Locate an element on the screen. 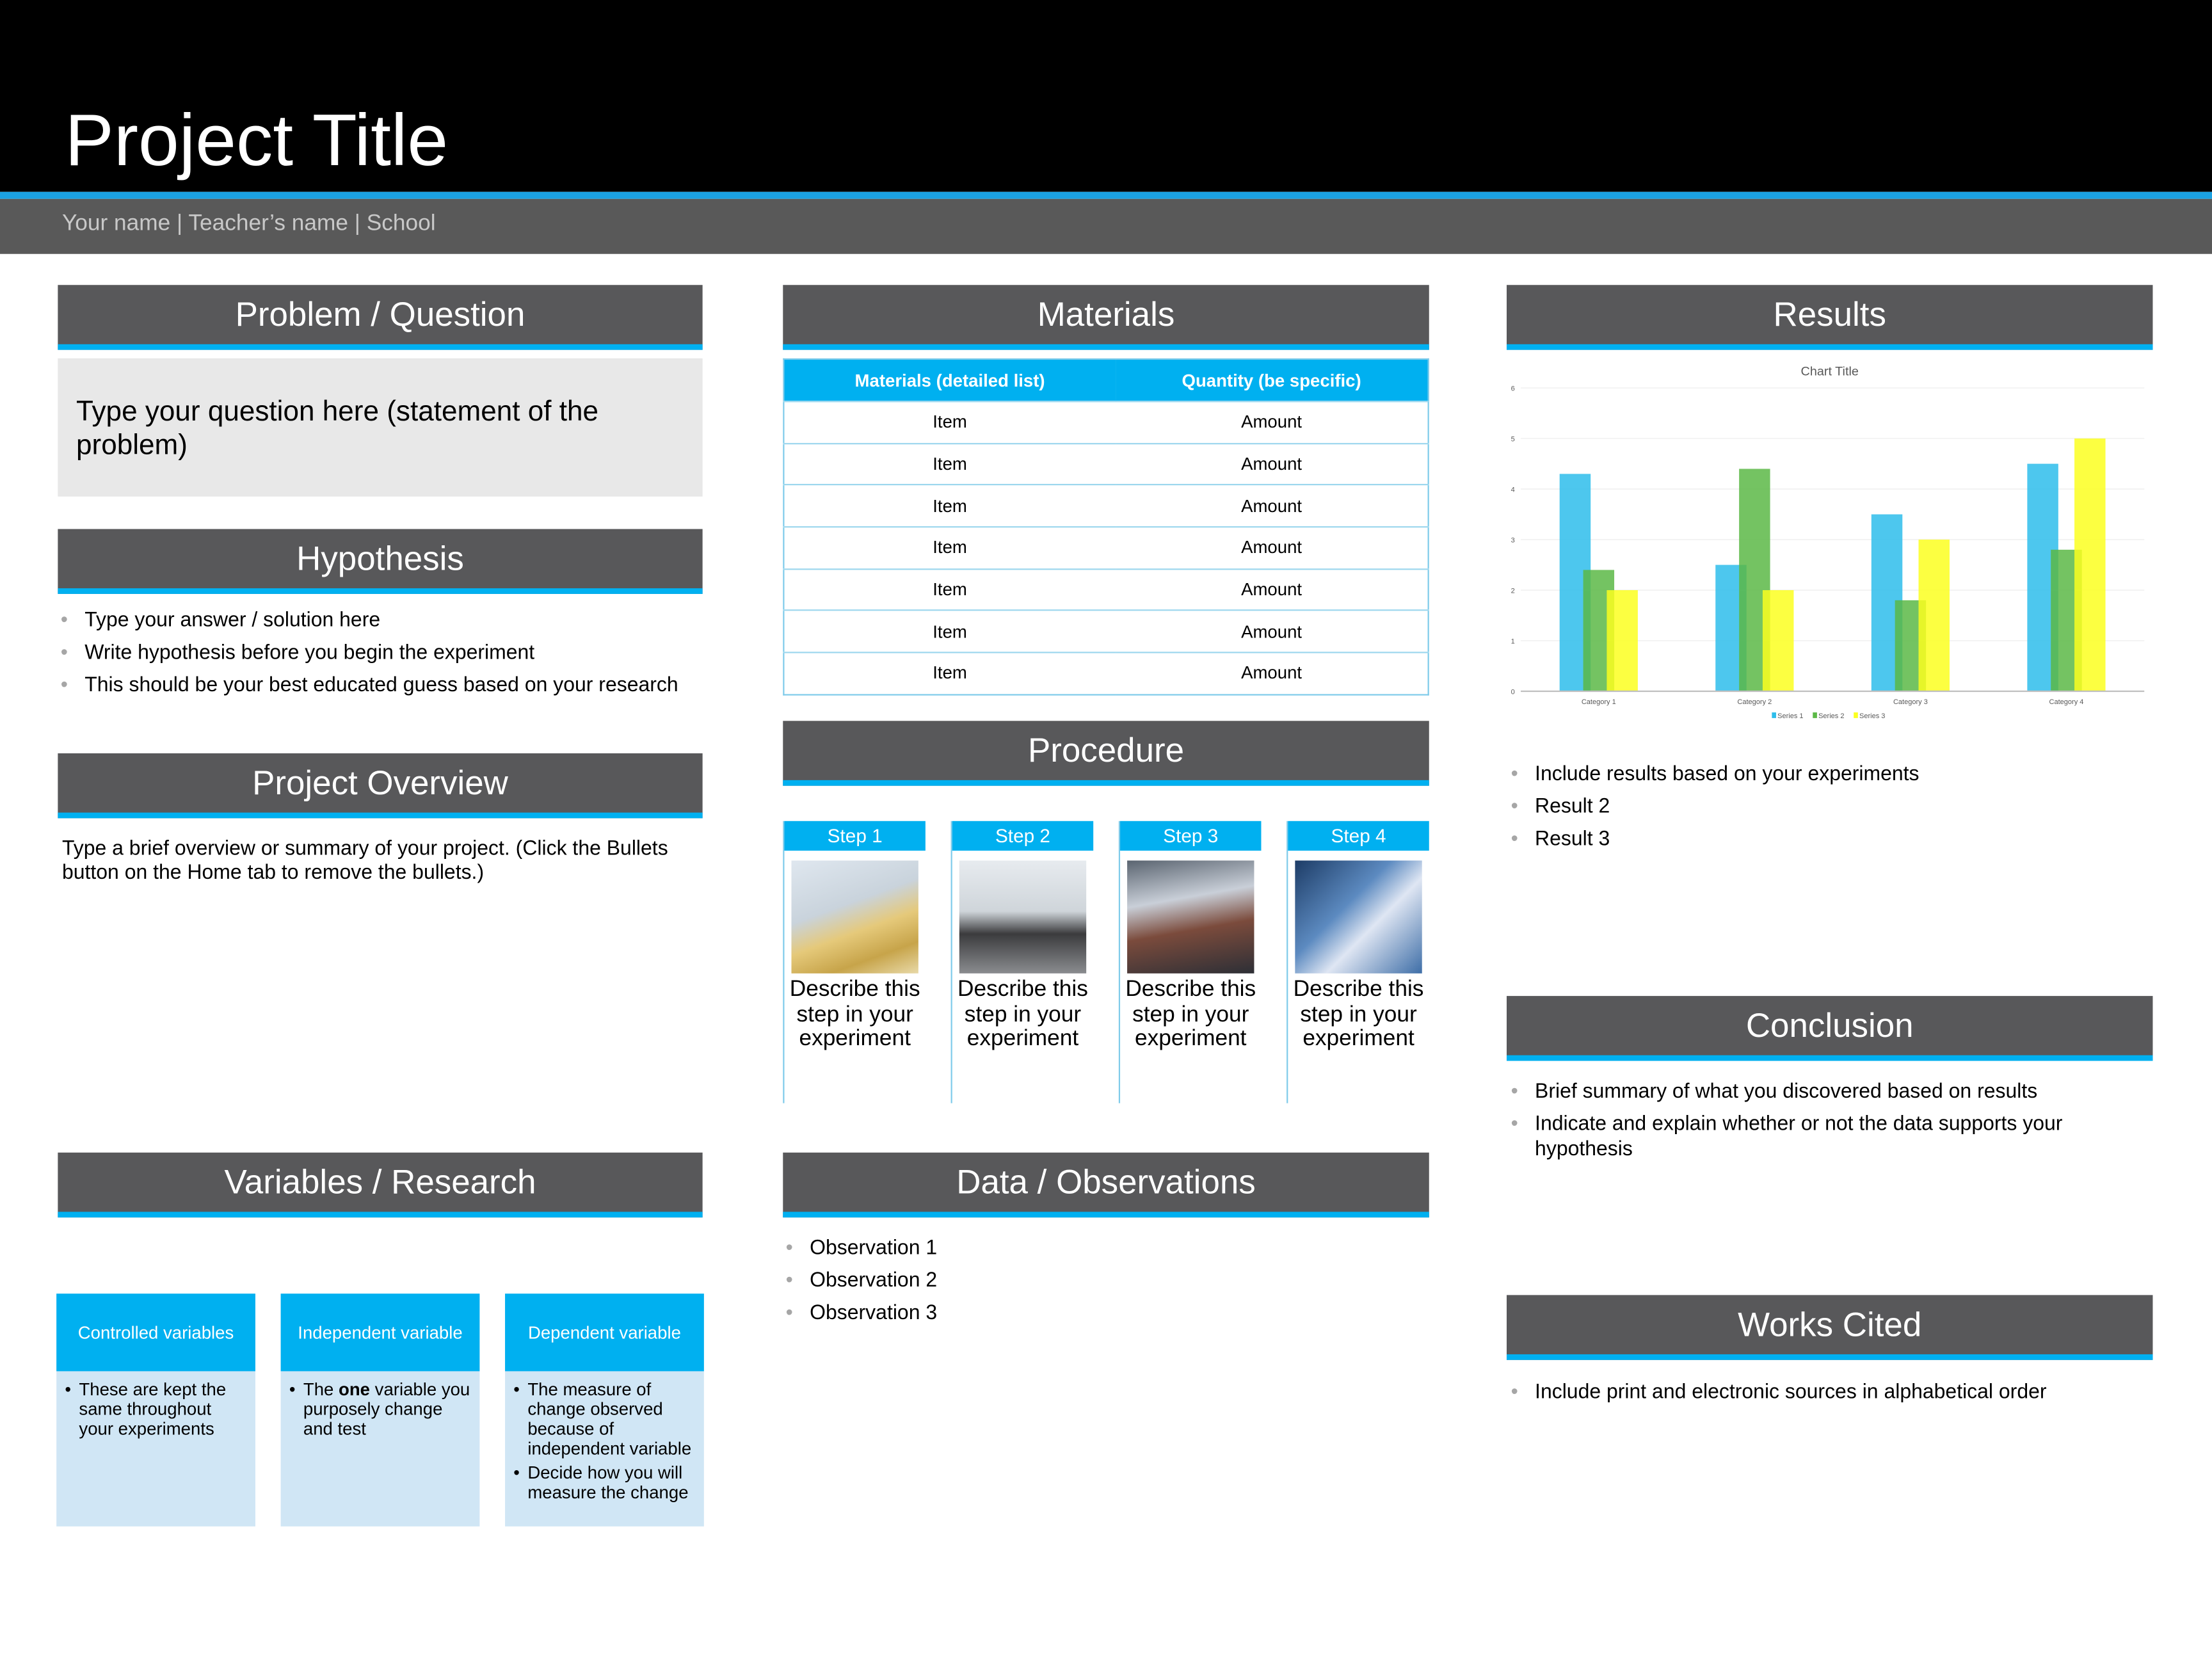 The height and width of the screenshot is (1659, 2212). y-tick-label: 0 is located at coordinates (1513, 692).